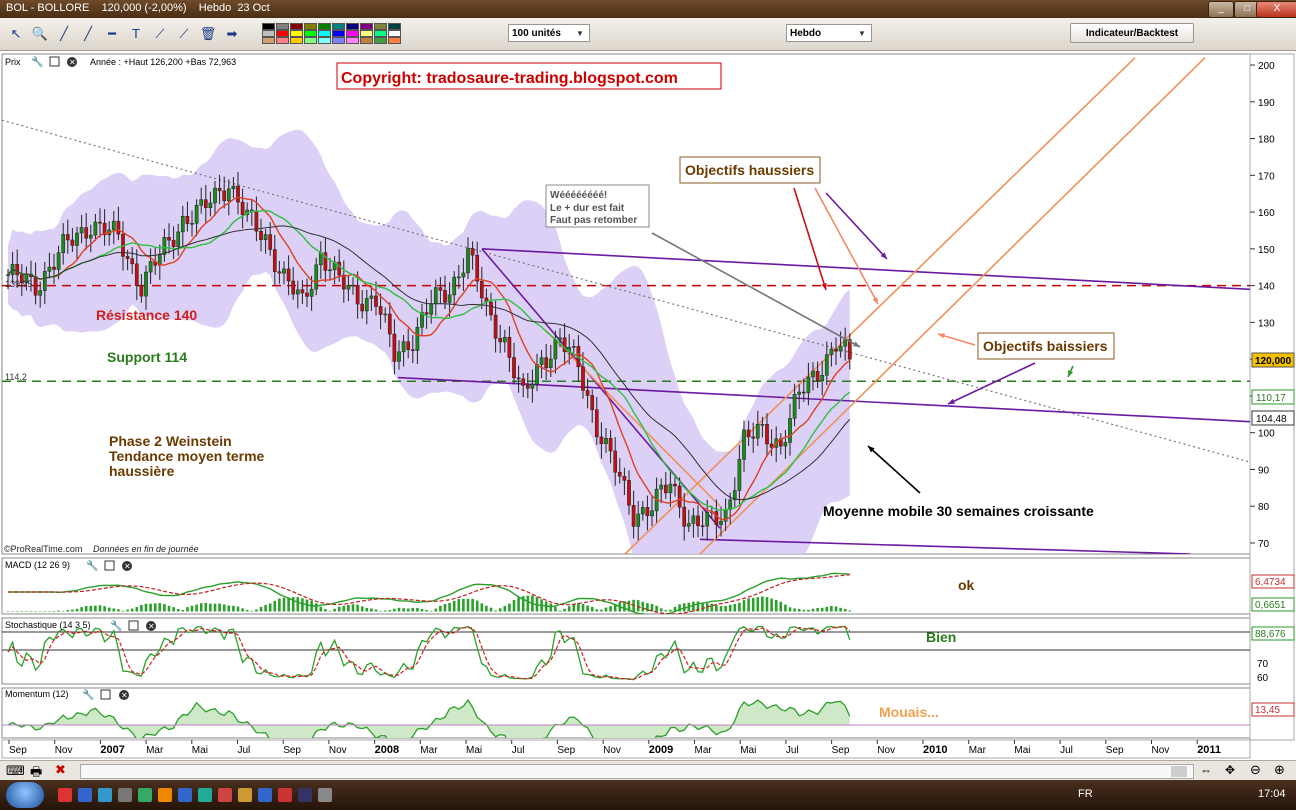 Image resolution: width=1296 pixels, height=810 pixels. I want to click on time-tick-label: Sep, so click(292, 750).